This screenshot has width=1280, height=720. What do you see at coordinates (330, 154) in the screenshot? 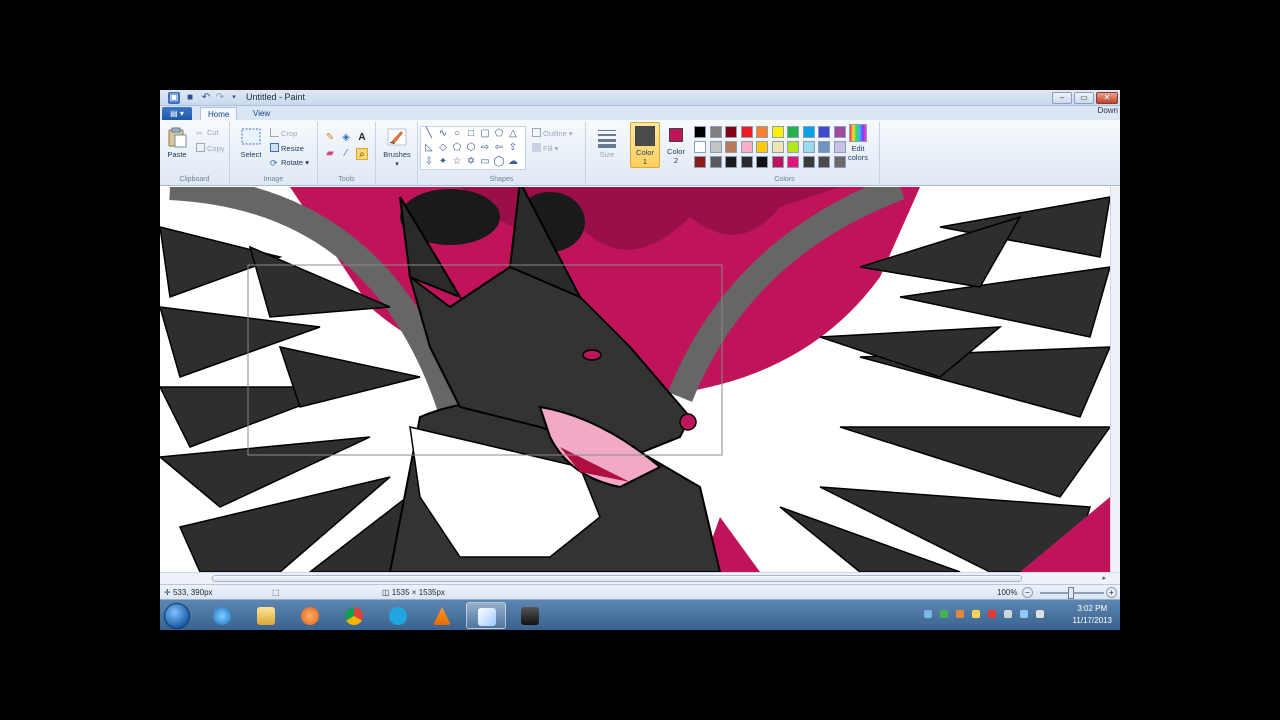
I see `eraser-icon: ▰` at bounding box center [330, 154].